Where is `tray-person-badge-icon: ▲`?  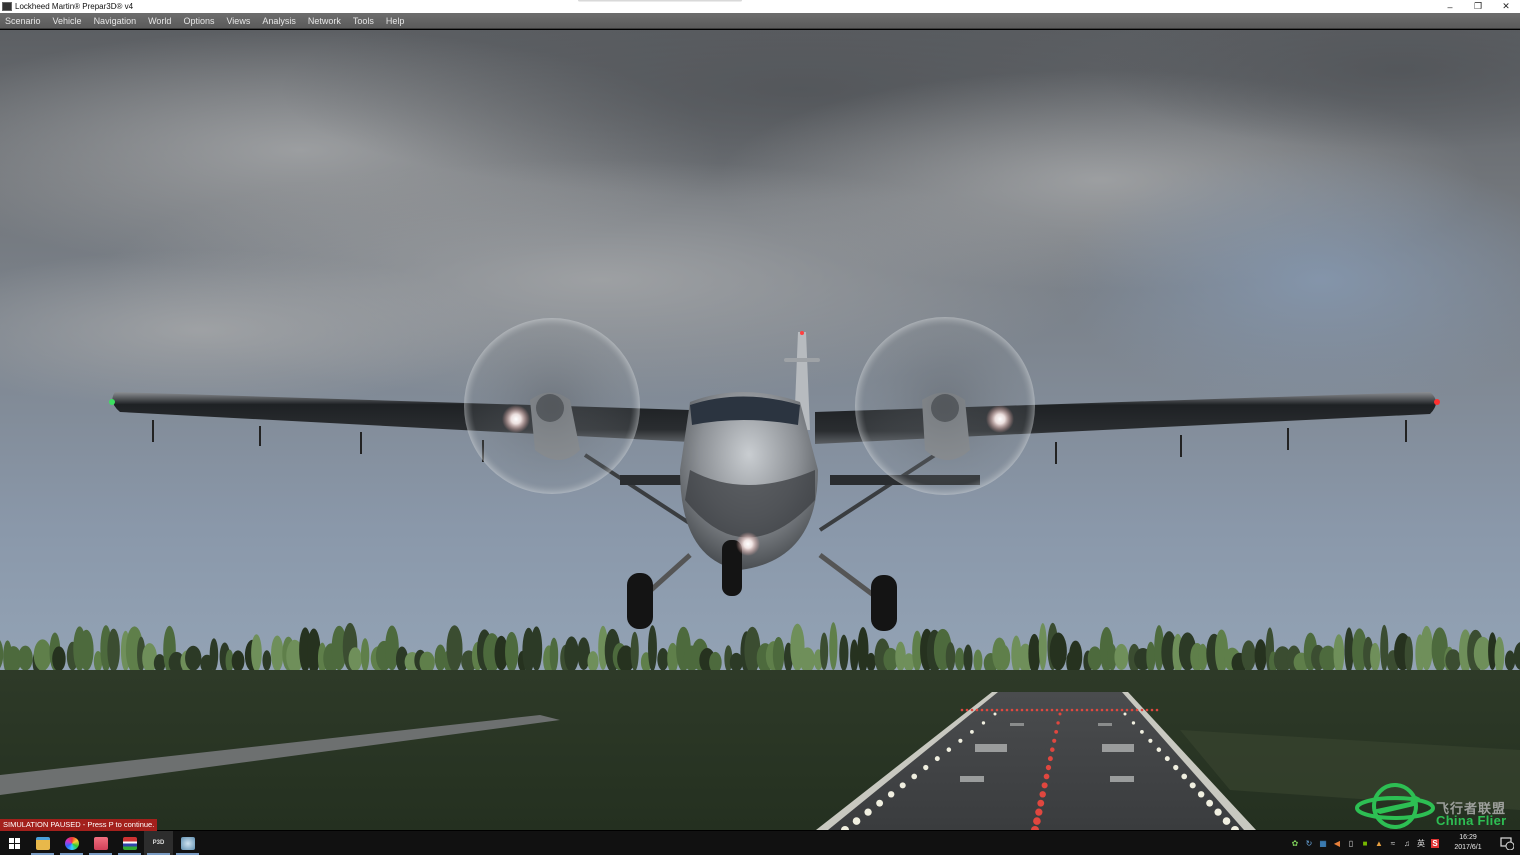 tray-person-badge-icon: ▲ is located at coordinates (1379, 843).